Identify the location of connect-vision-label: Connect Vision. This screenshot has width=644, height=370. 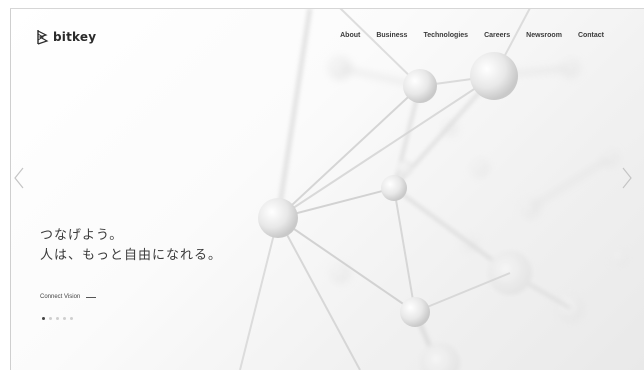
(60, 297).